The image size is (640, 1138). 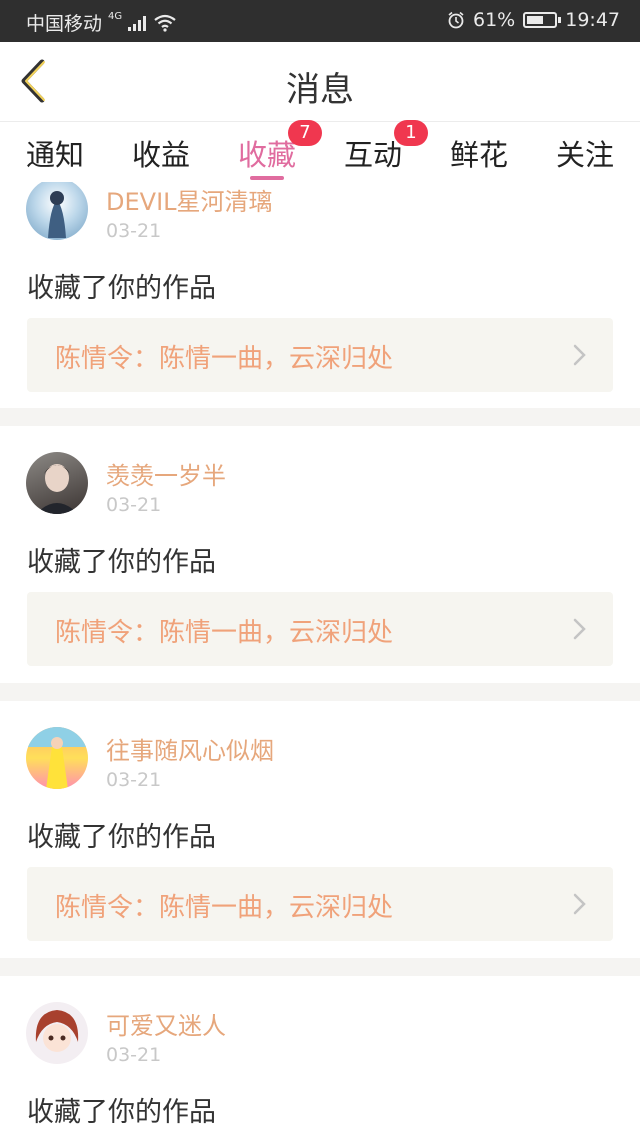 What do you see at coordinates (189, 199) in the screenshot?
I see `user-name: DEVIL星河清璃` at bounding box center [189, 199].